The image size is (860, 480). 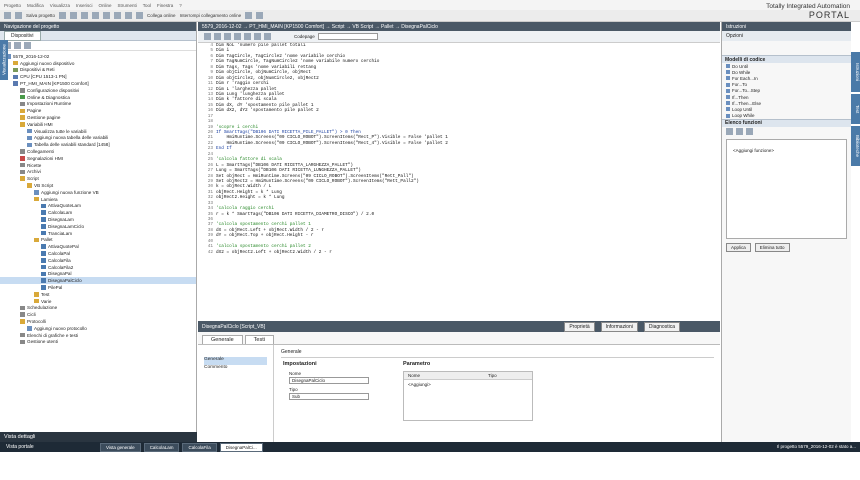 What do you see at coordinates (98, 335) in the screenshot?
I see `tree-item: Elenchi di grafiche e testi` at bounding box center [98, 335].